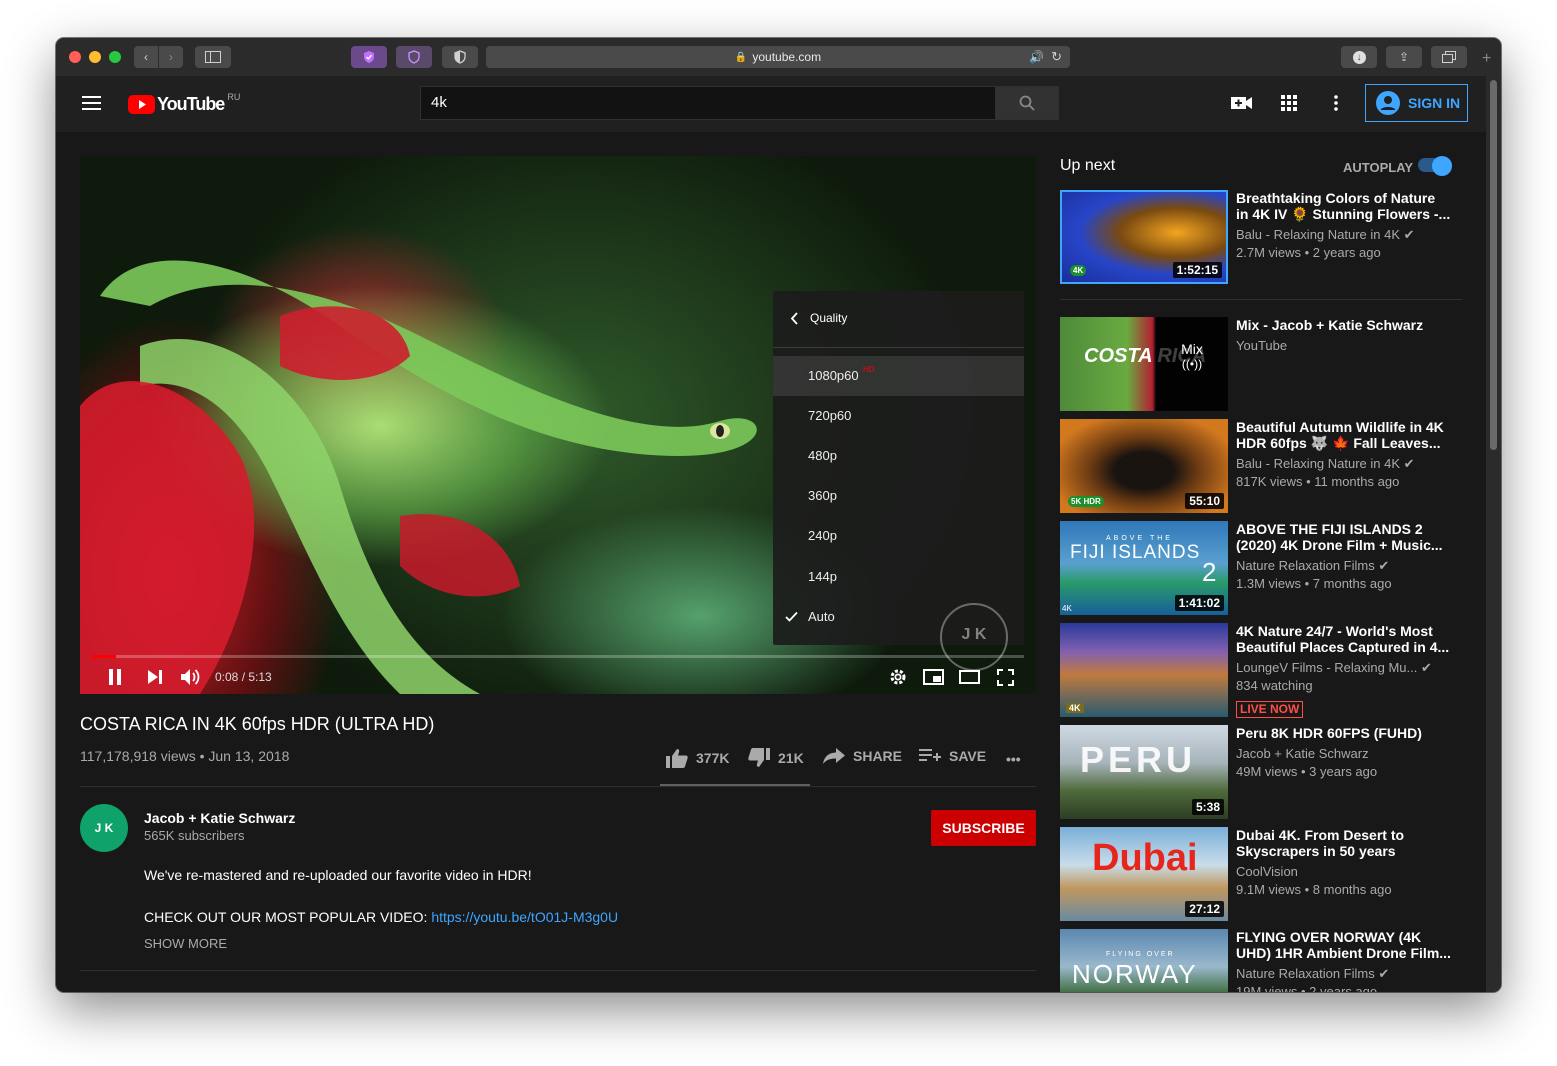 The height and width of the screenshot is (1066, 1557). Describe the element at coordinates (213, 57) in the screenshot. I see `sidebar-toggle-button` at that location.